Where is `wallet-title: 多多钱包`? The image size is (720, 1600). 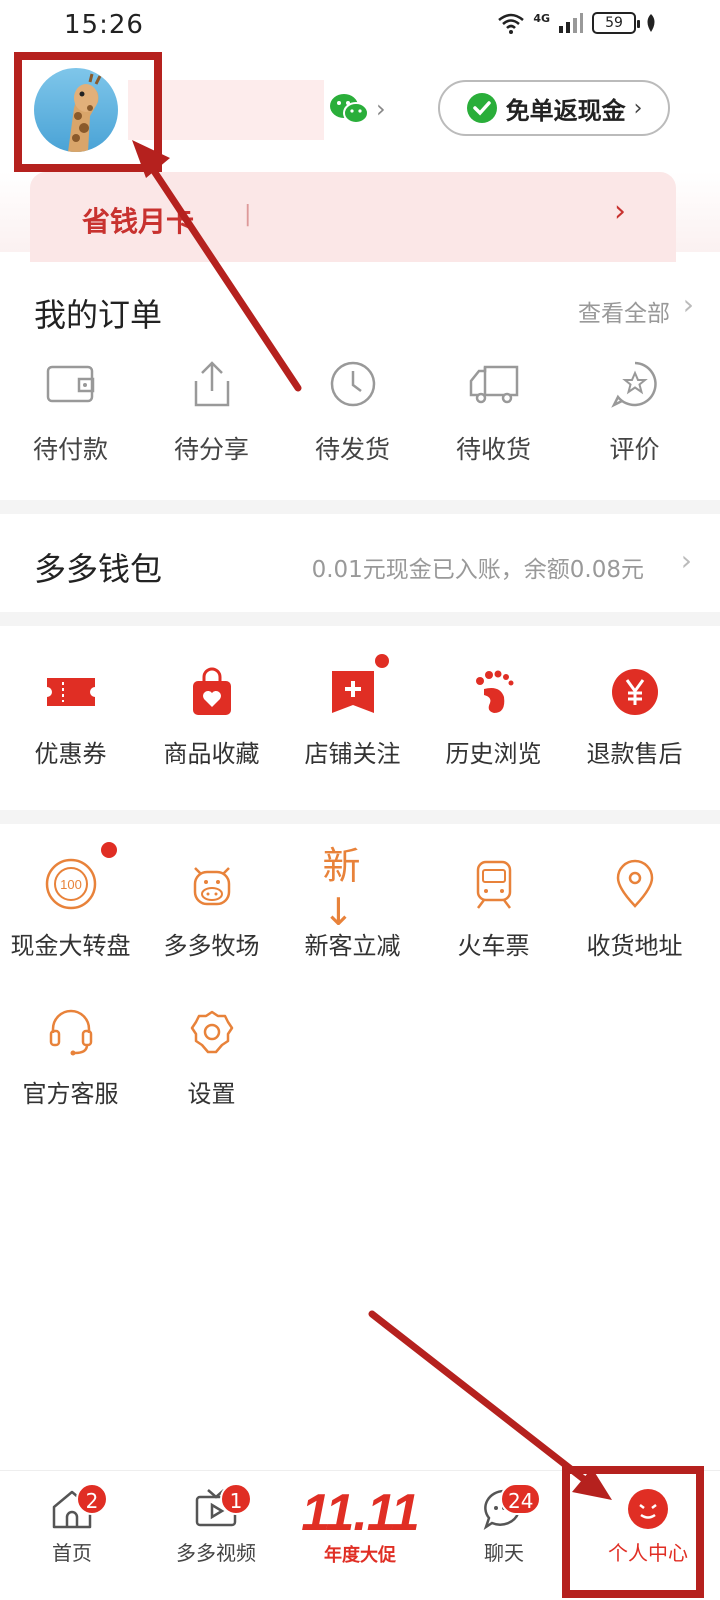 wallet-title: 多多钱包 is located at coordinates (98, 569).